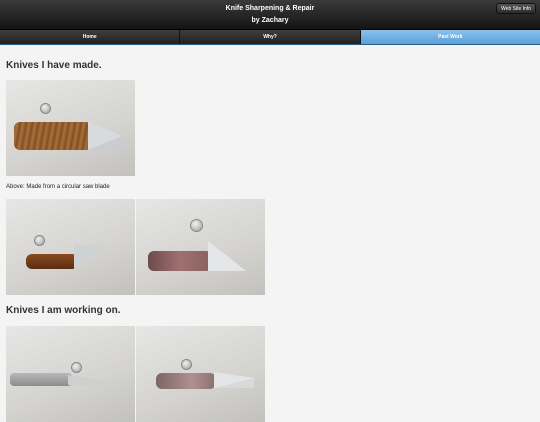 This screenshot has width=540, height=422. I want to click on tab-why: Why?, so click(270, 37).